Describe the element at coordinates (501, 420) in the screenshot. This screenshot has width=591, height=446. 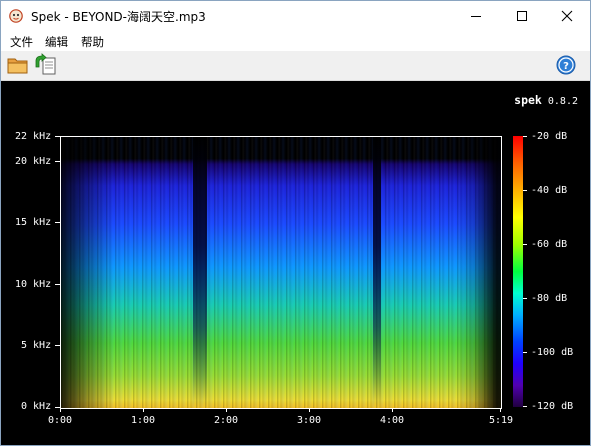
I see `x-tick-label: 5:19` at that location.